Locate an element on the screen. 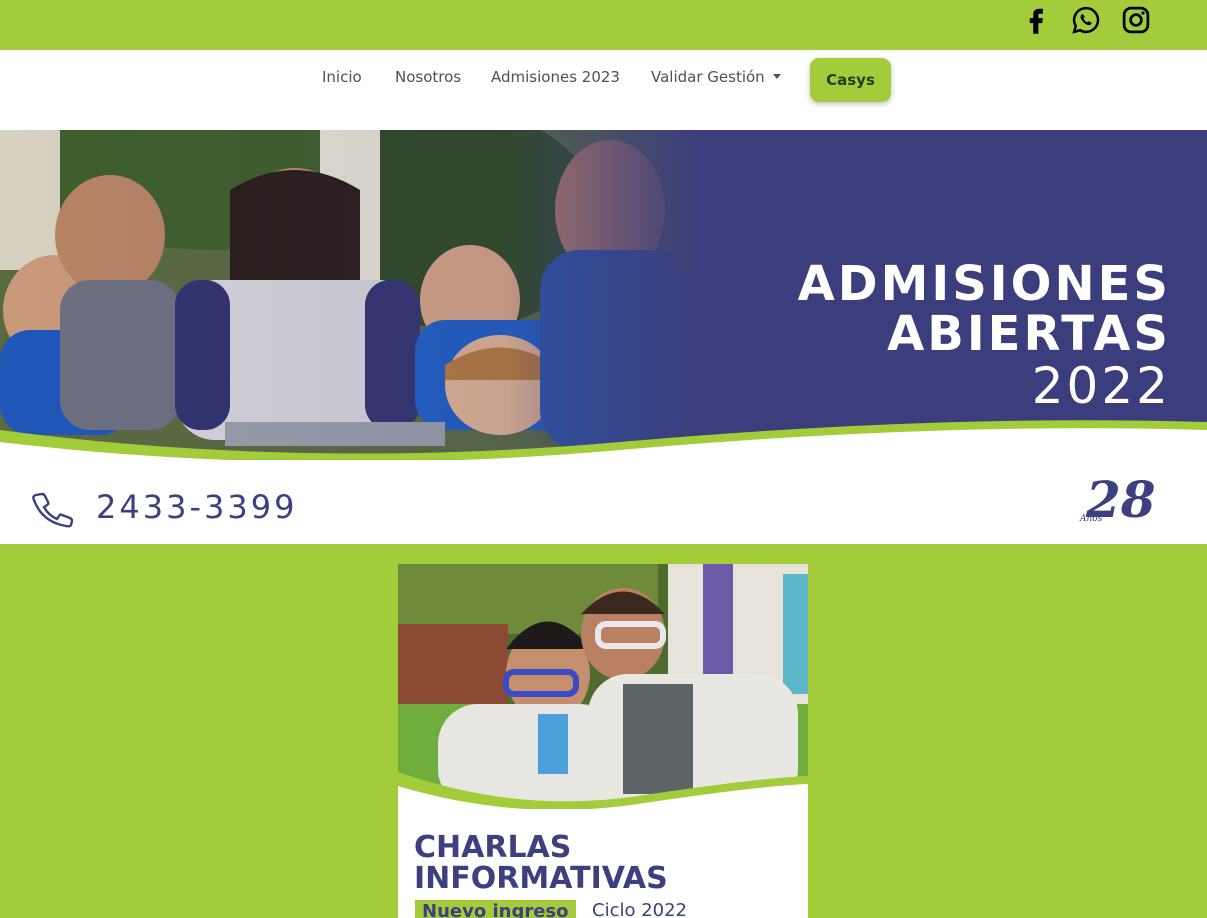 The height and width of the screenshot is (918, 1207). whatsapp-icon is located at coordinates (1086, 20).